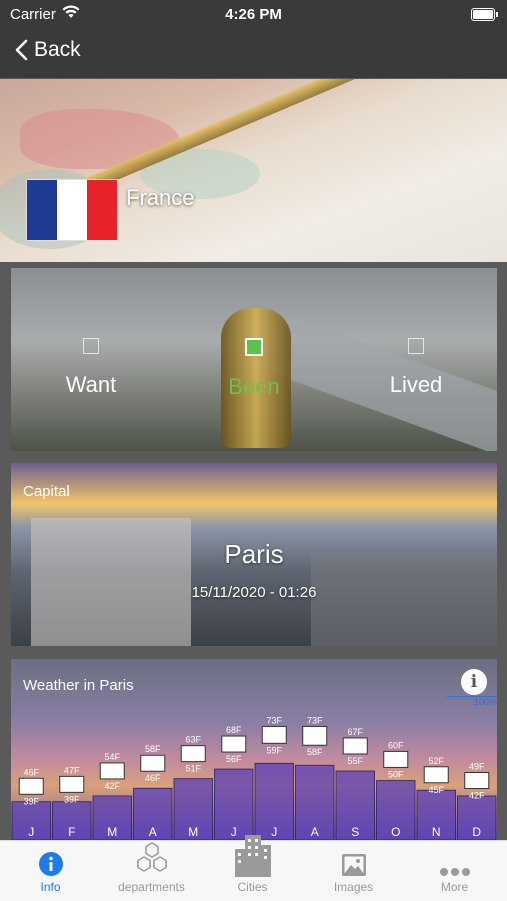 This screenshot has height=901, width=507. What do you see at coordinates (436, 790) in the screenshot?
I see `low-temp-label: 45F` at bounding box center [436, 790].